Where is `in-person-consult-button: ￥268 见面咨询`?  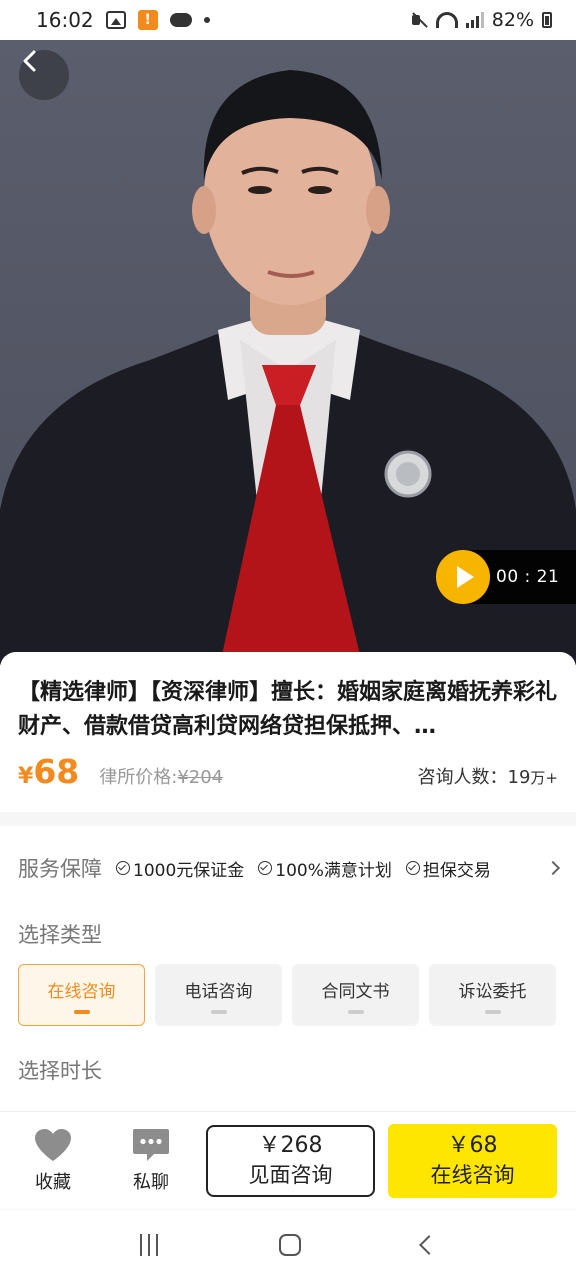
in-person-consult-button: ￥268 见面咨询 is located at coordinates (290, 1160).